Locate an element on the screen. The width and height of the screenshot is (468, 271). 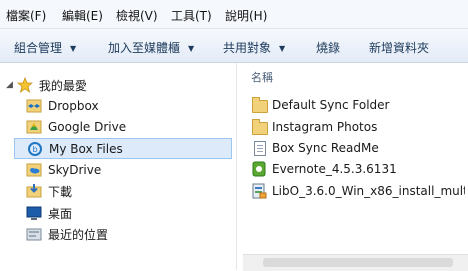
star-icon is located at coordinates (24, 84).